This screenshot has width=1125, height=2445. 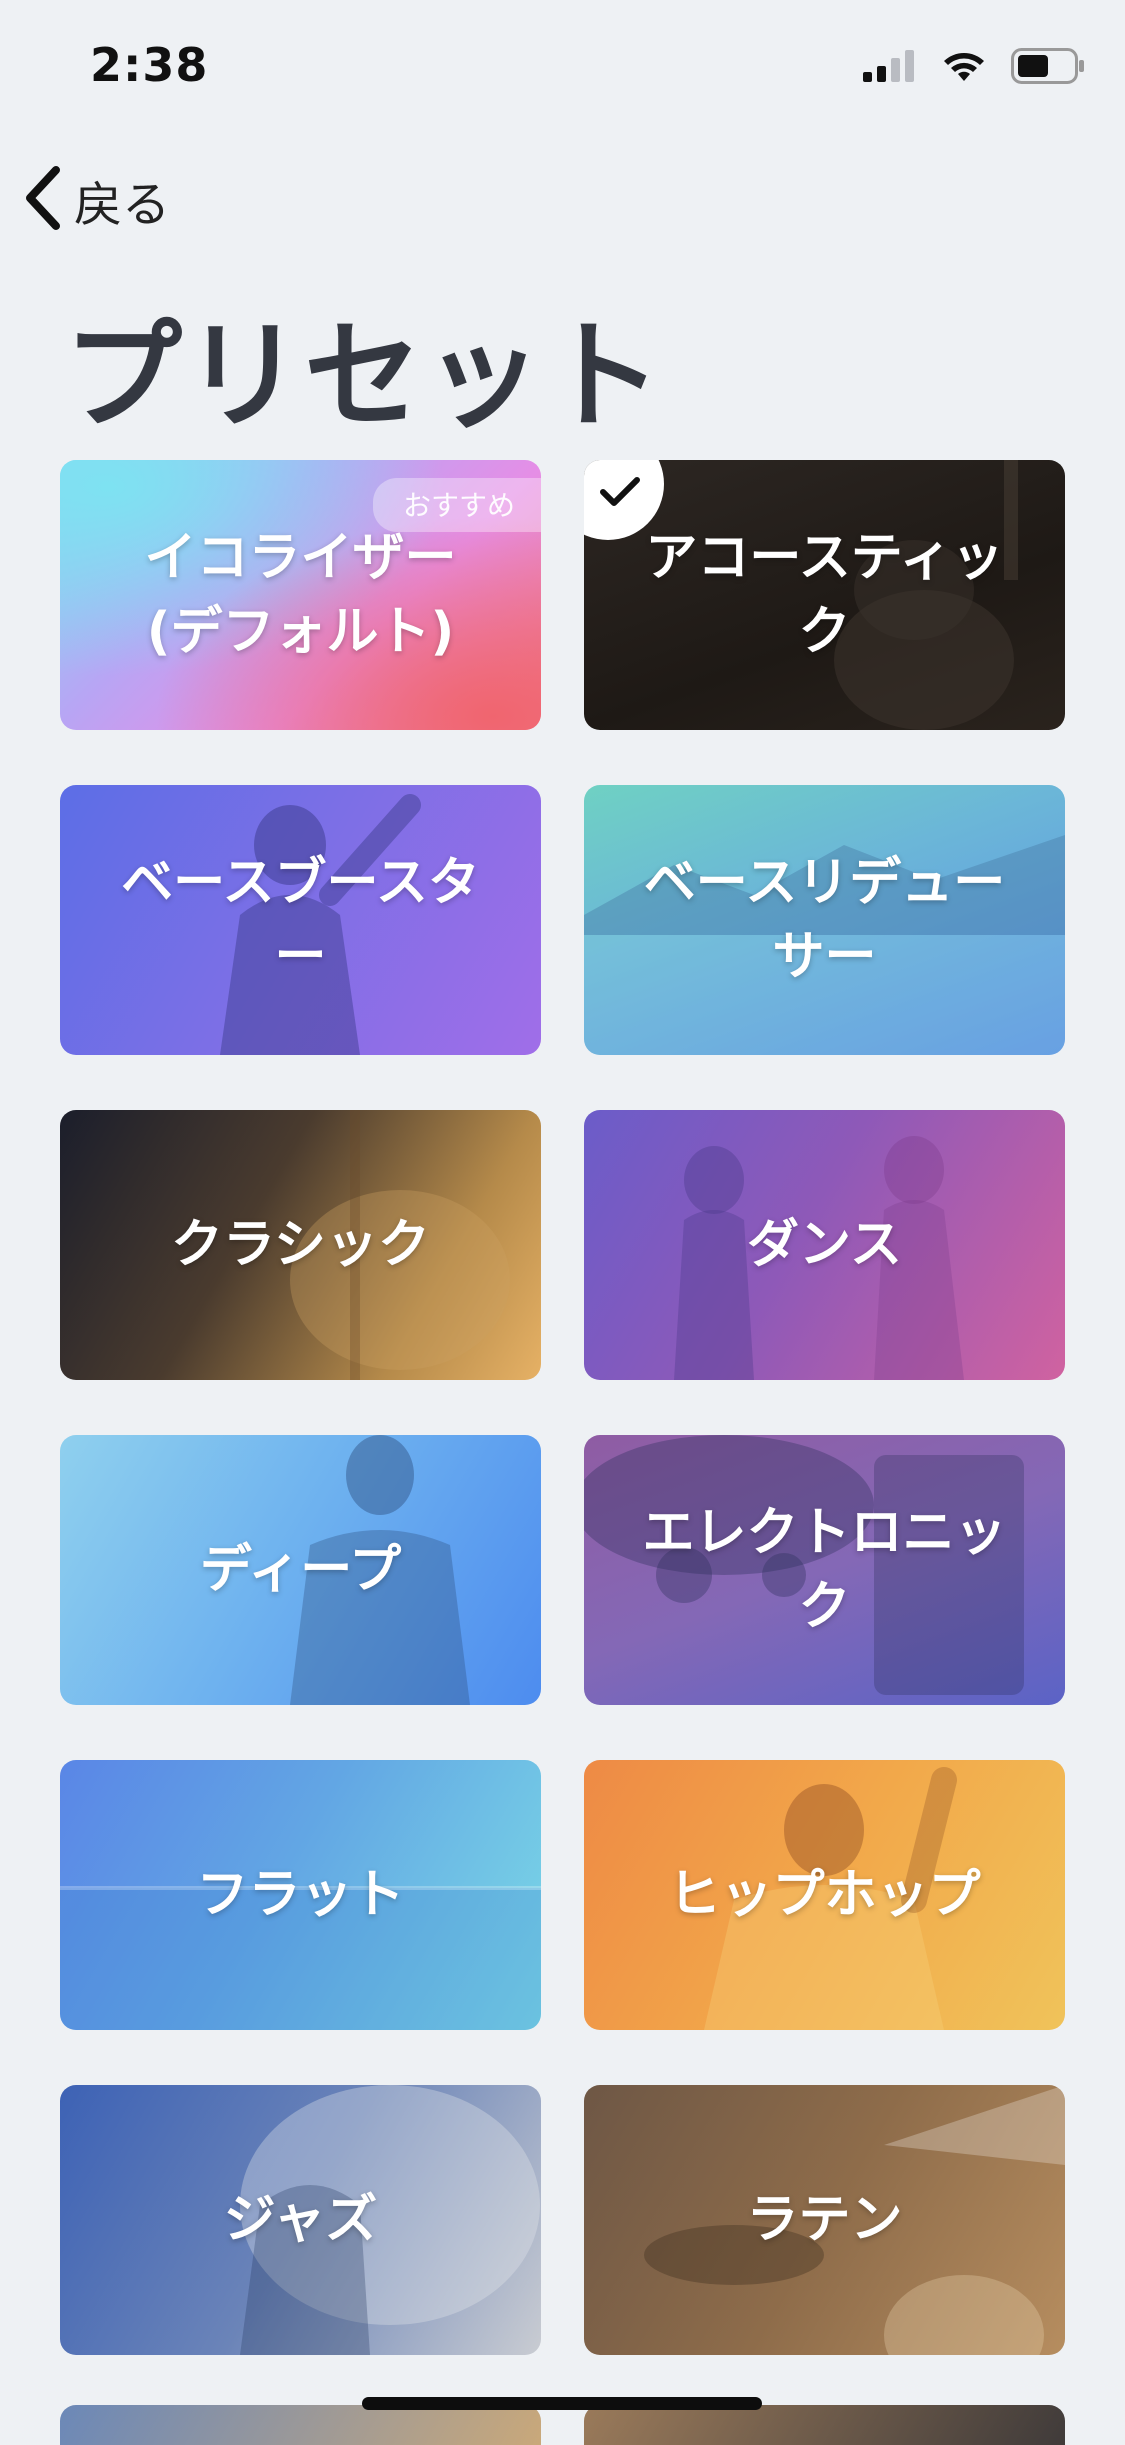 I want to click on preset-card-jazz: ジャズ, so click(x=300, y=2220).